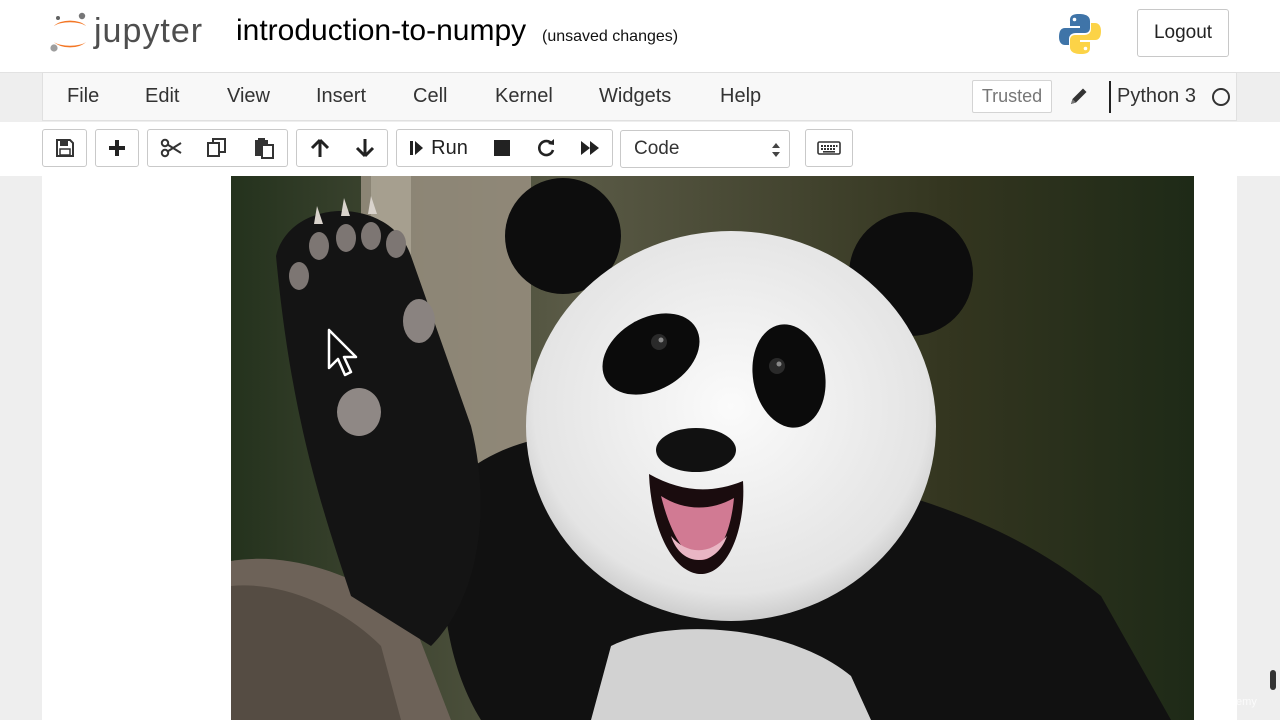  Describe the element at coordinates (524, 96) in the screenshot. I see `menu-kernel: Kernel` at that location.